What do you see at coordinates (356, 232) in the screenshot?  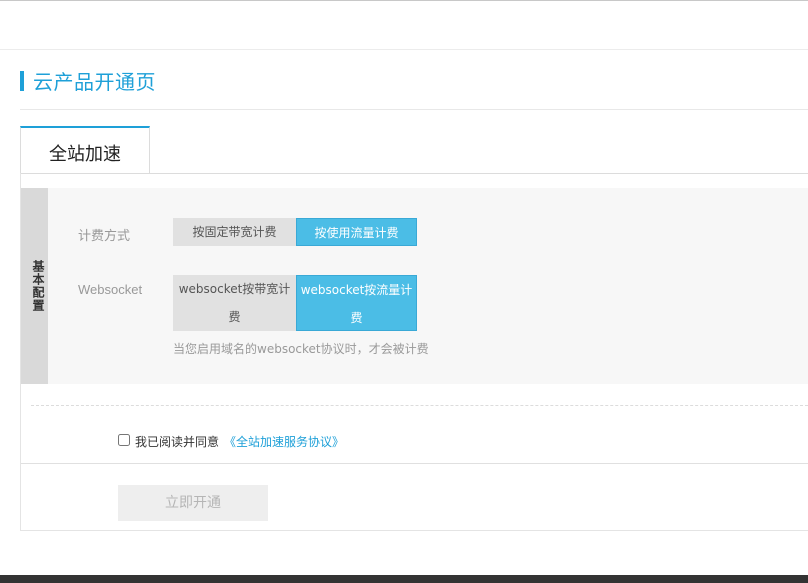 I see `billing-option-traffic: 按使用流量计费` at bounding box center [356, 232].